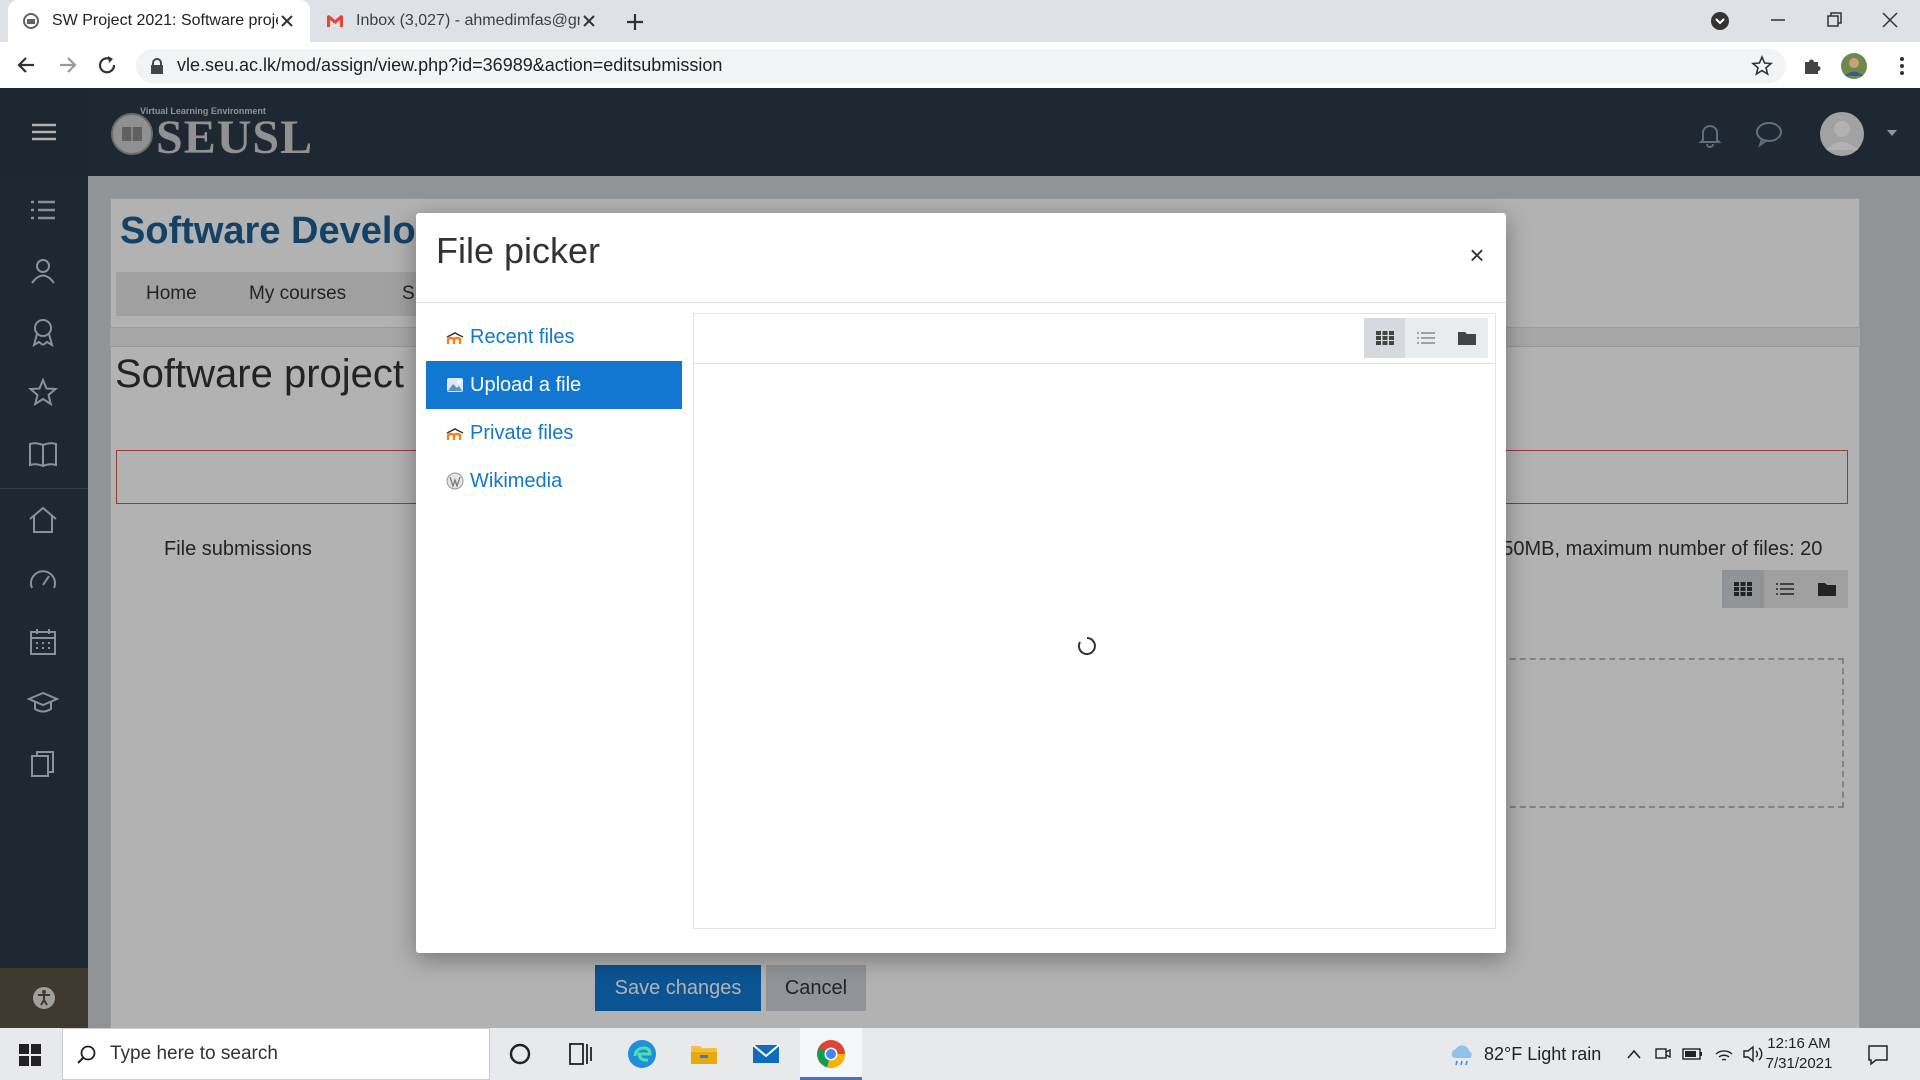 This screenshot has width=1920, height=1080. I want to click on clock-time: 12:16 AM, so click(1799, 1043).